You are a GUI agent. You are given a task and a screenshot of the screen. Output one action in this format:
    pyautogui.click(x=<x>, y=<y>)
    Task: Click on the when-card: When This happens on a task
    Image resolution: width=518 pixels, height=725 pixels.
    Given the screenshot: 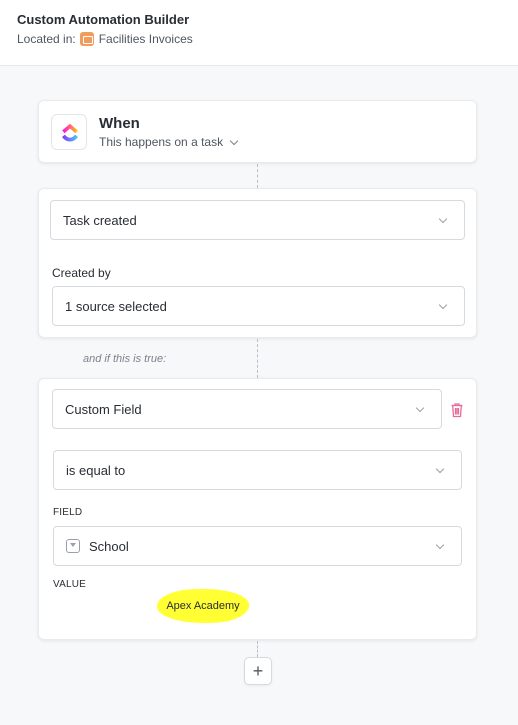 What is the action you would take?
    pyautogui.click(x=257, y=131)
    